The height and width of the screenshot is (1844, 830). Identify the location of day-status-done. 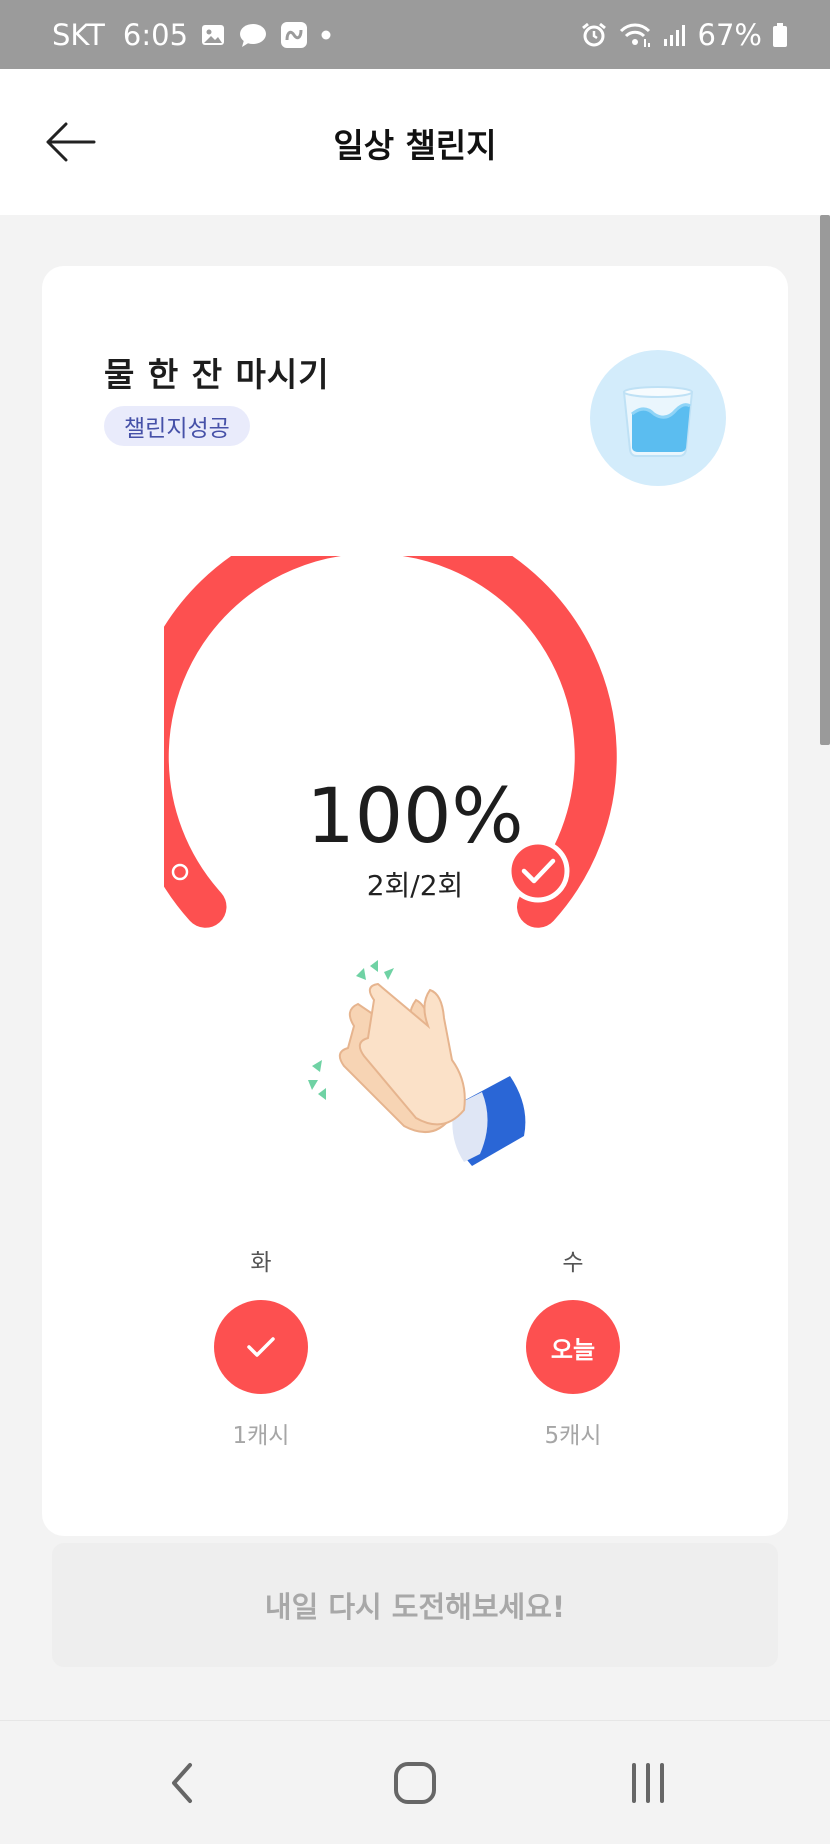
(261, 1347).